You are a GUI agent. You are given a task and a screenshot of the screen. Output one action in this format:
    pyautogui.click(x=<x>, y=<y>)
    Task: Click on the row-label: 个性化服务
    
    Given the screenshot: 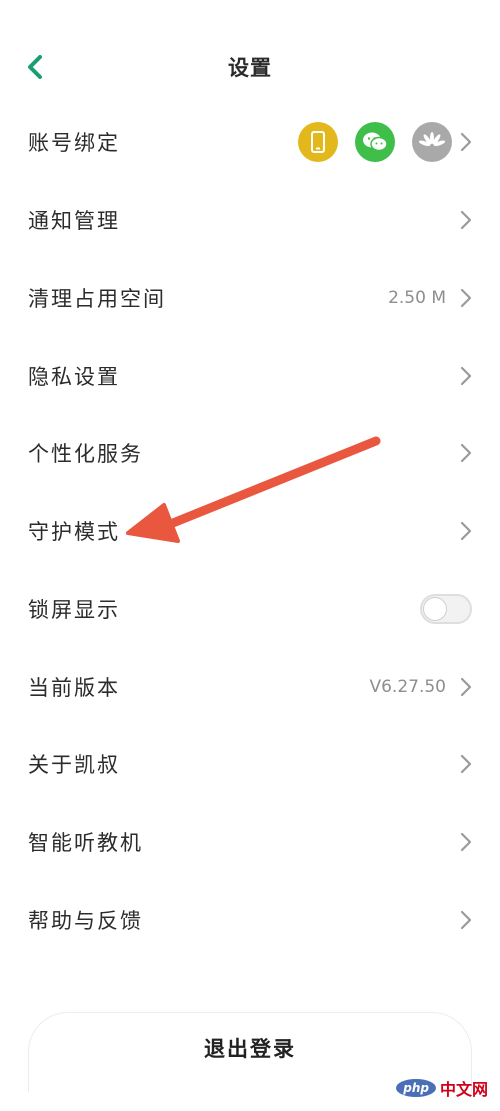 What is the action you would take?
    pyautogui.click(x=85, y=454)
    